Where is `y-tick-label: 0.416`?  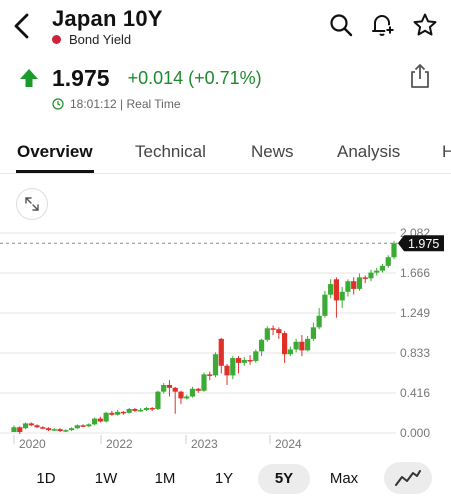
y-tick-label: 0.416 is located at coordinates (415, 393).